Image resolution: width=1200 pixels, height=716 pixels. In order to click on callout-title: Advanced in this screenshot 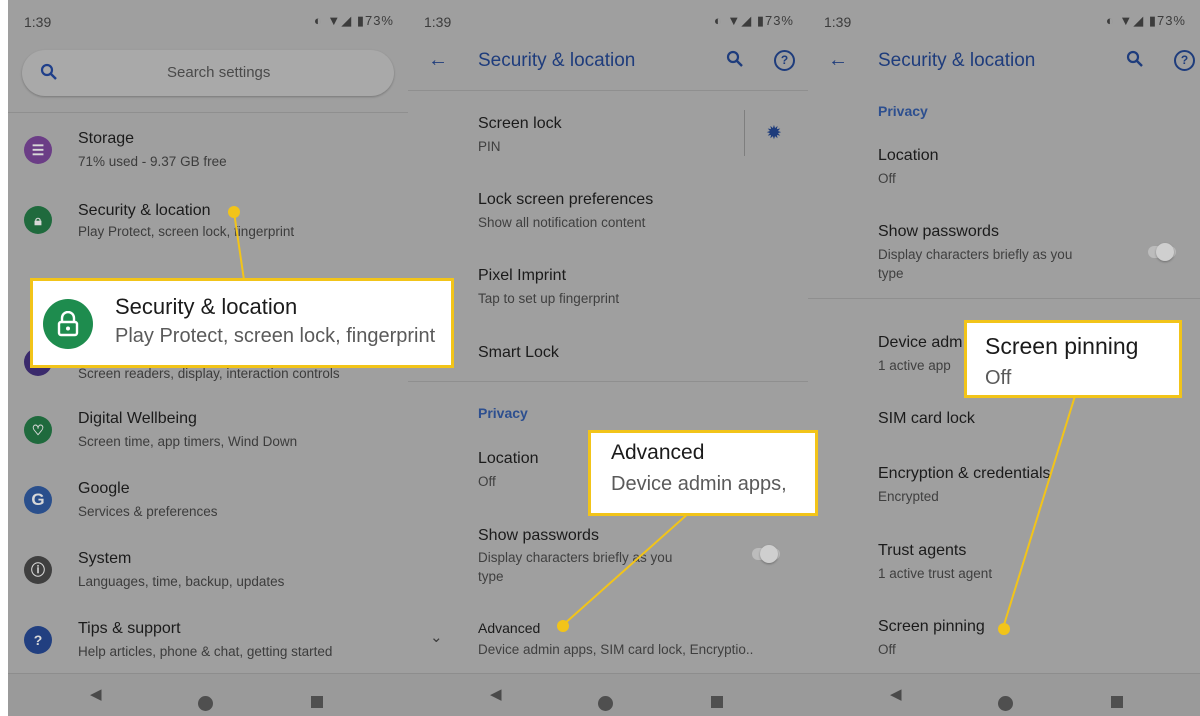, I will do `click(658, 452)`.